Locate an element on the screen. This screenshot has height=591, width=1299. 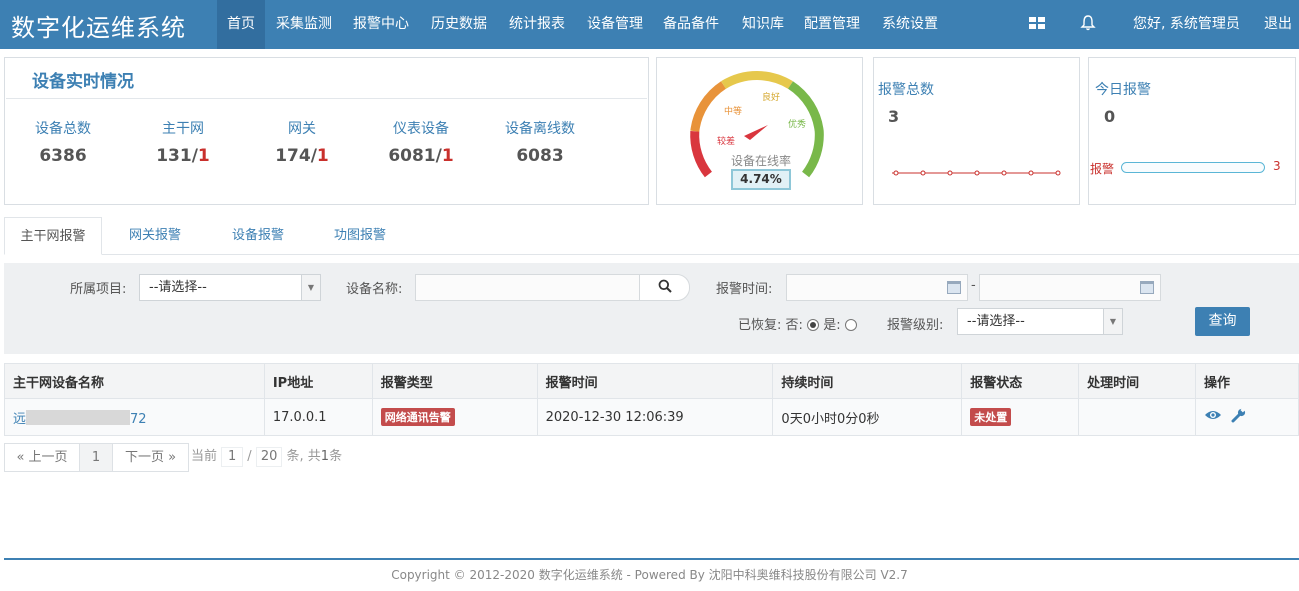
nav-spare-parts: 备品备件 is located at coordinates (691, 24).